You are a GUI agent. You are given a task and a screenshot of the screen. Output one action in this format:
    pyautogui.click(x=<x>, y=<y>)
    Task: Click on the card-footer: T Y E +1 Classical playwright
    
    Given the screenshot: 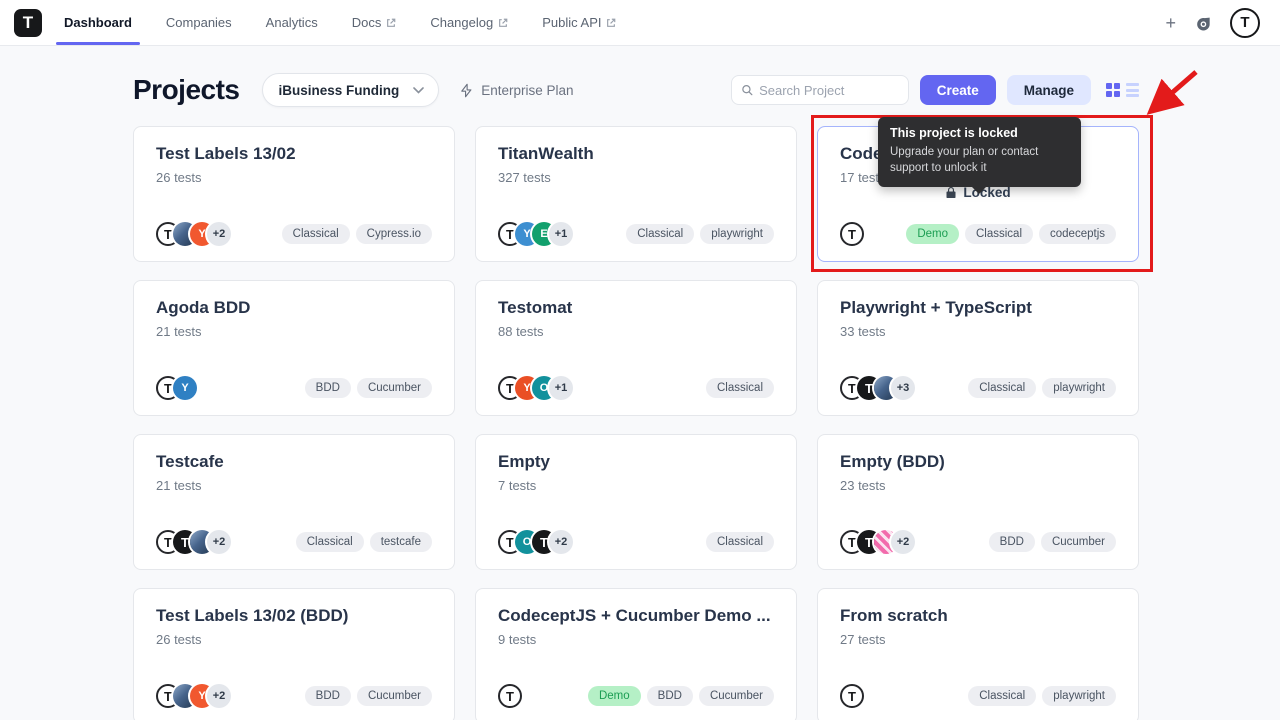 What is the action you would take?
    pyautogui.click(x=636, y=234)
    